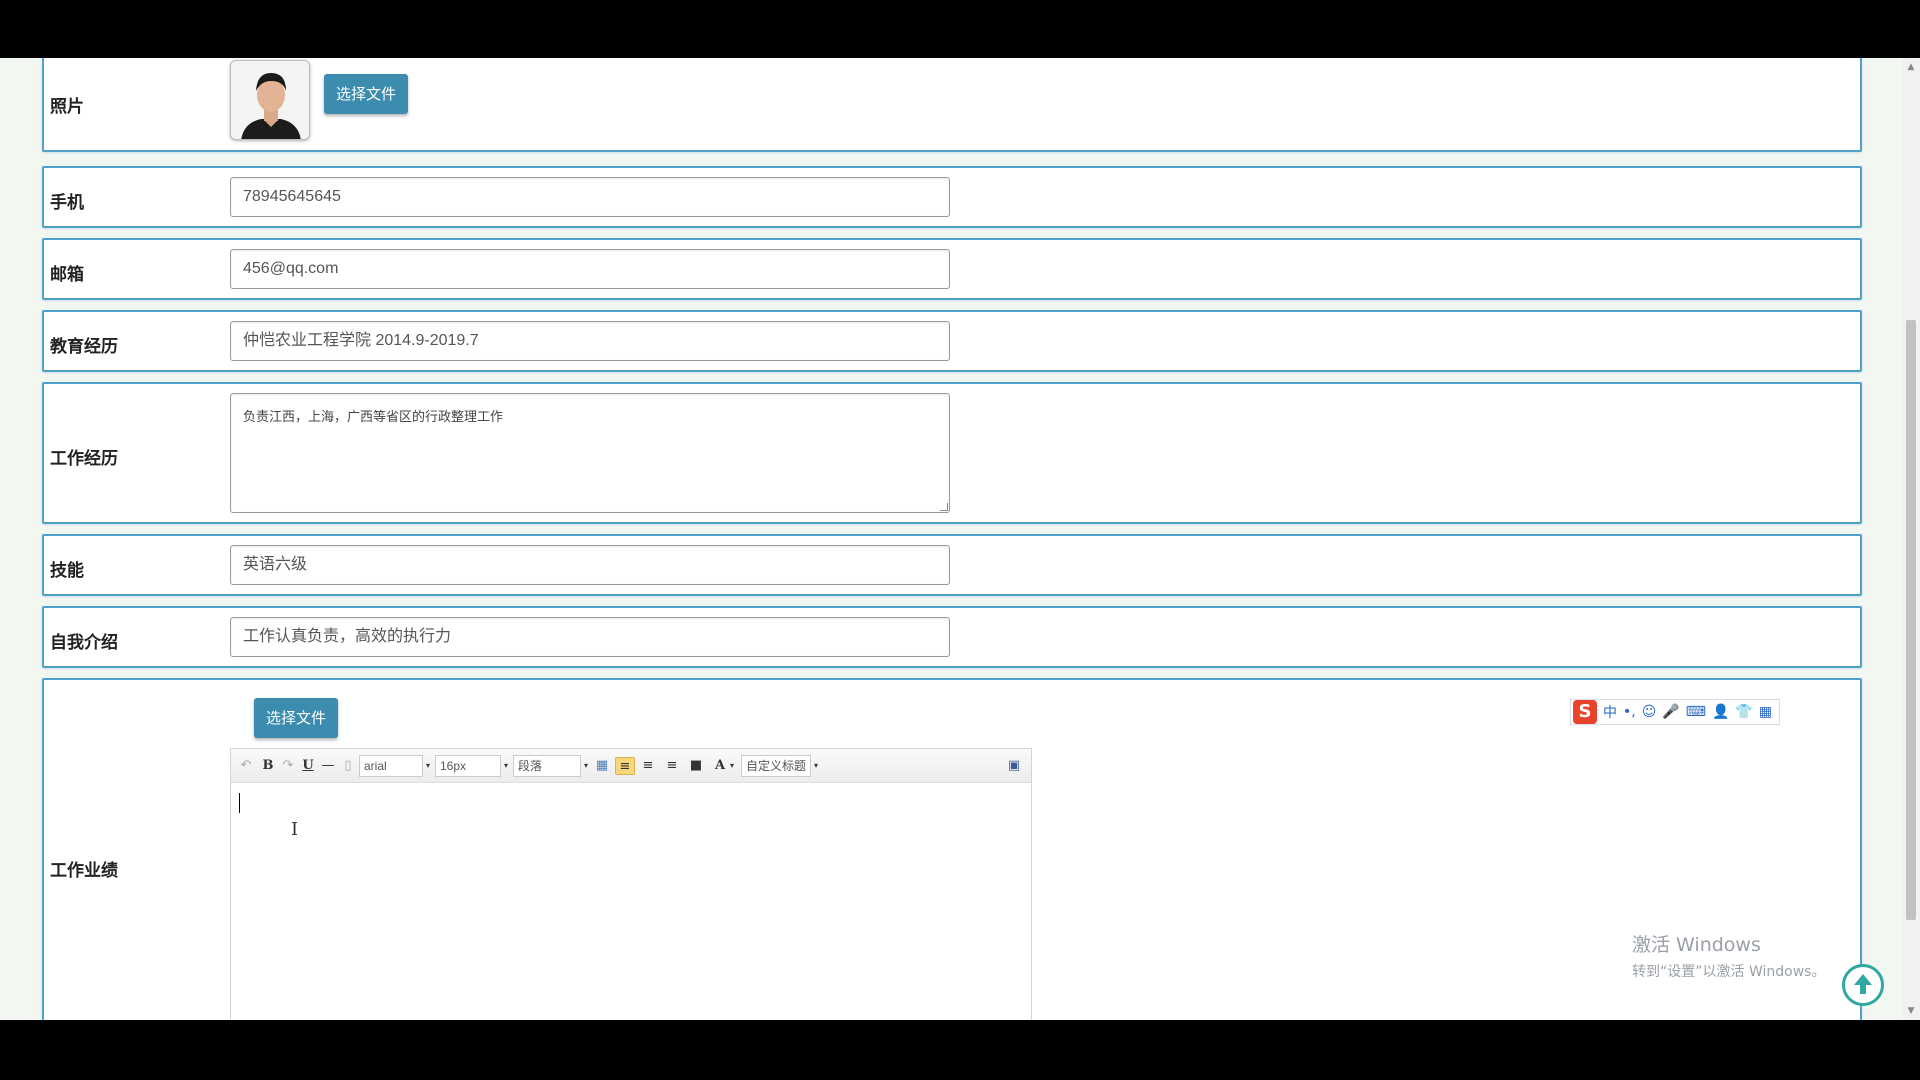 The height and width of the screenshot is (1080, 1920). I want to click on horizontal-rule-icon: —, so click(328, 766).